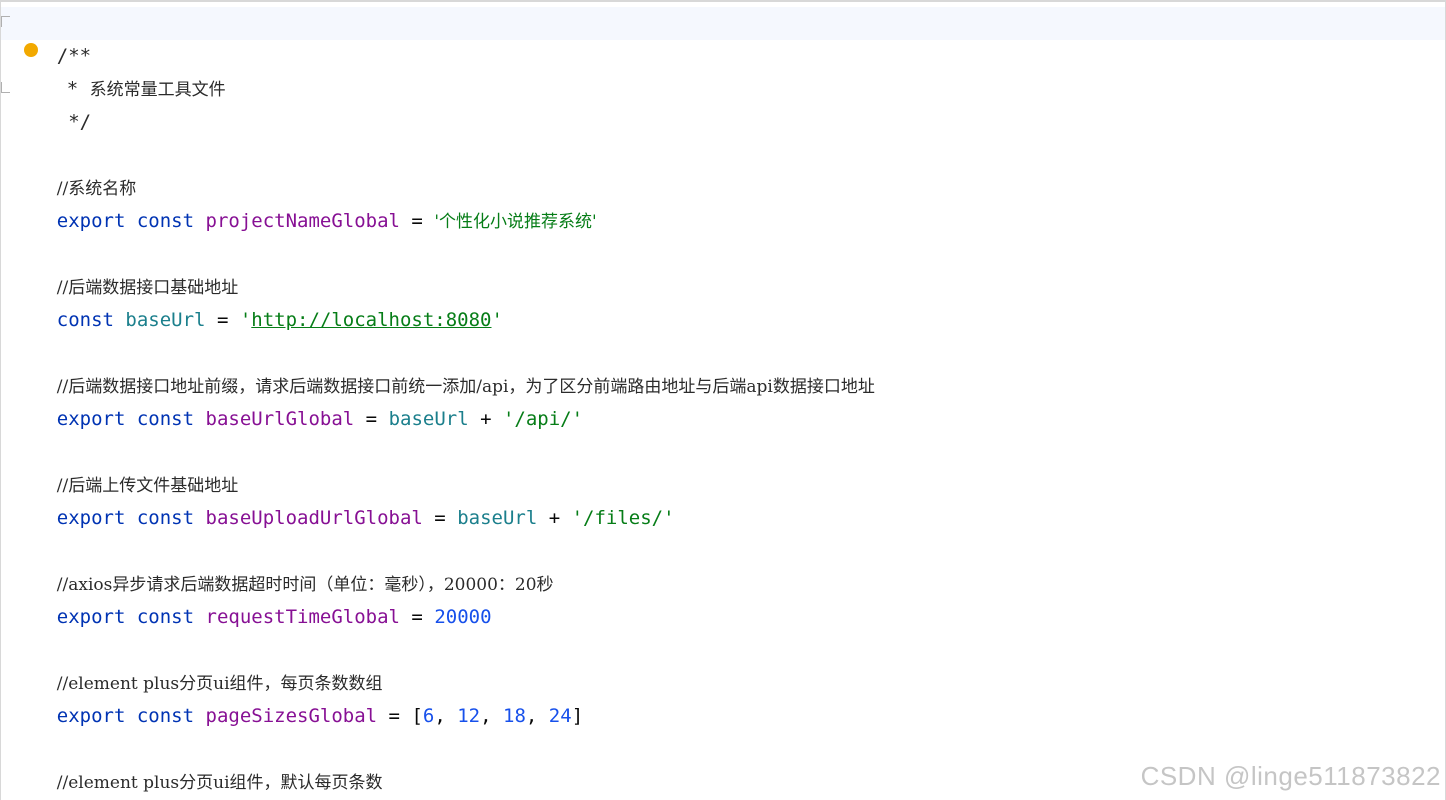 The image size is (1446, 800). Describe the element at coordinates (51, 37) in the screenshot. I see `code-line: /**` at that location.